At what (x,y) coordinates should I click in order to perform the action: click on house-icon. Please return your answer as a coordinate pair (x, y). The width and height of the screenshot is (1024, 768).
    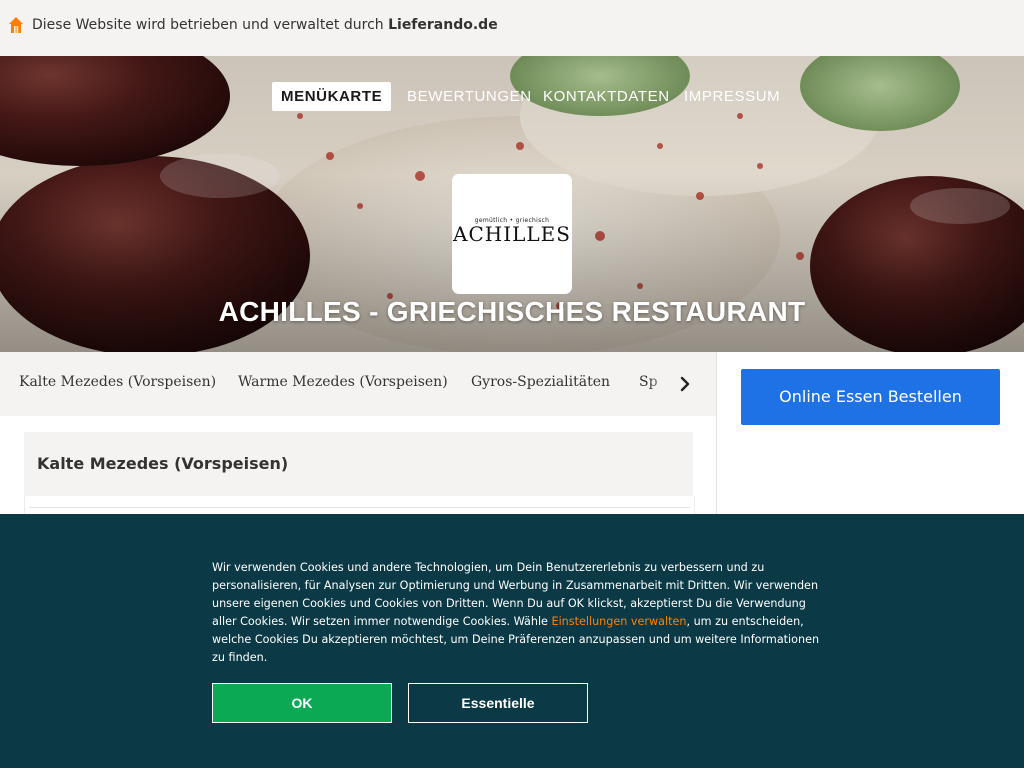
    Looking at the image, I should click on (16, 25).